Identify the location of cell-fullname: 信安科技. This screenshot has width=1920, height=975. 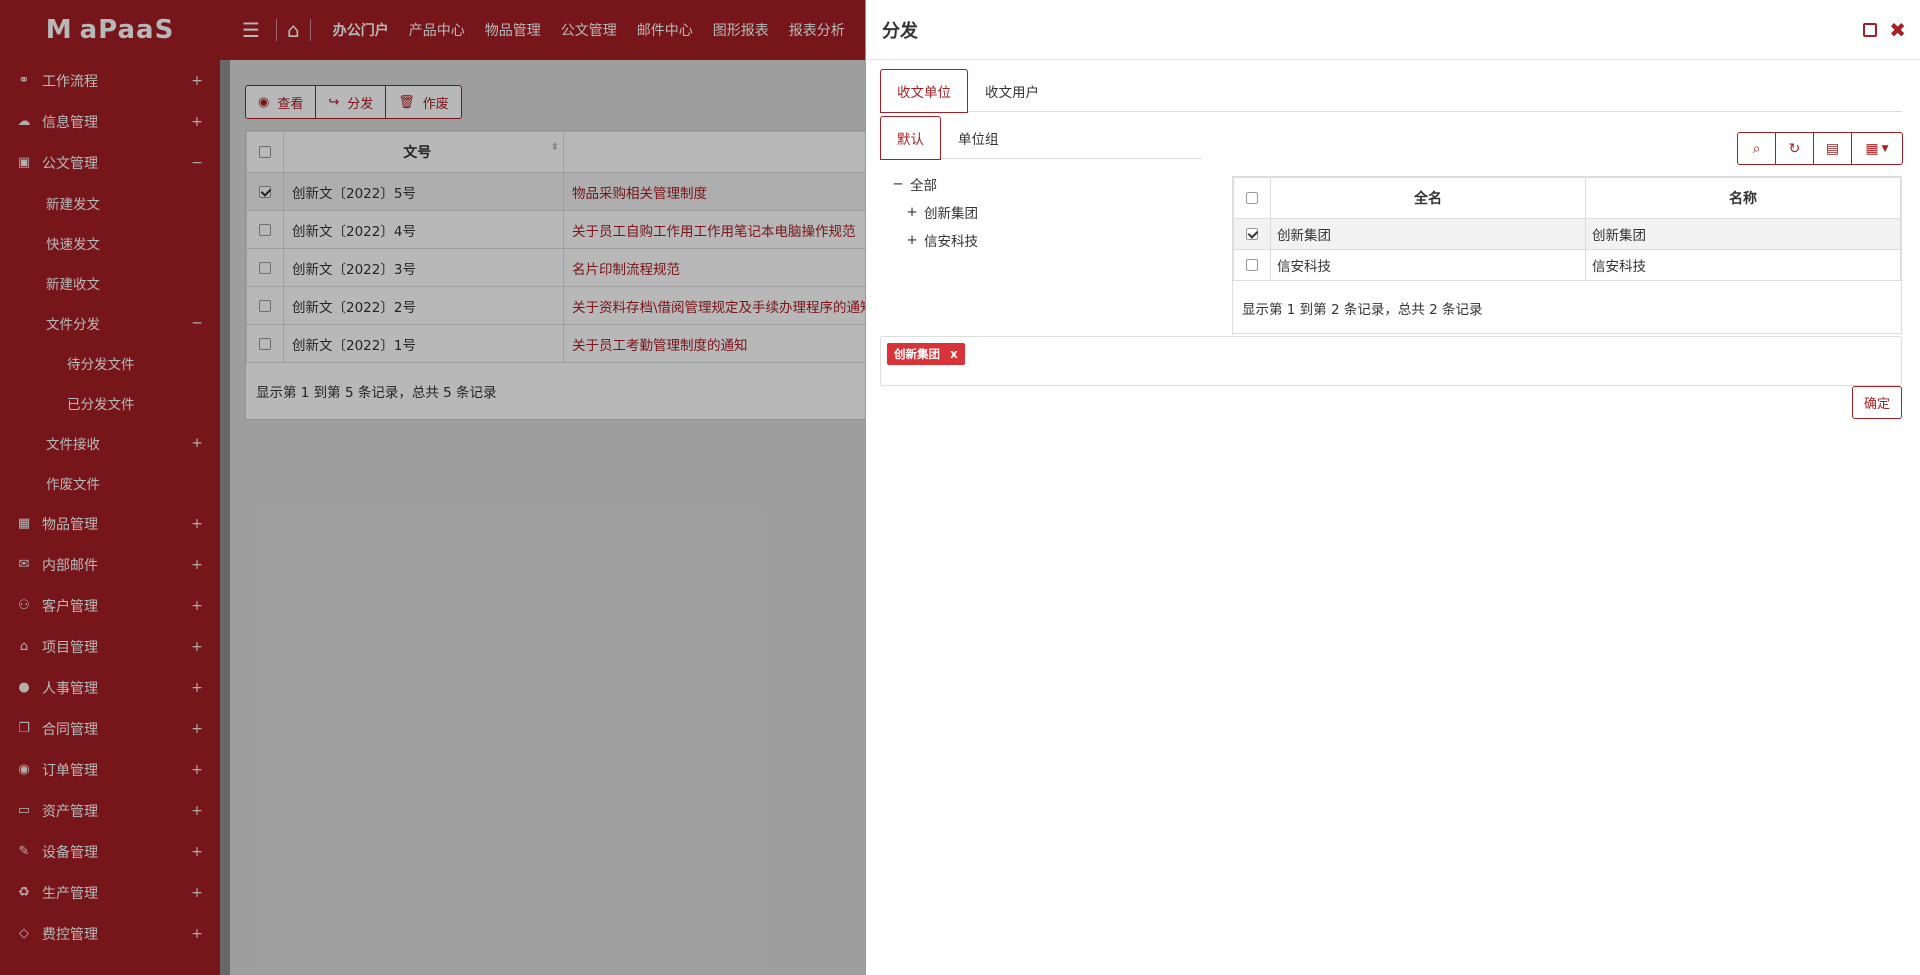
(1428, 265).